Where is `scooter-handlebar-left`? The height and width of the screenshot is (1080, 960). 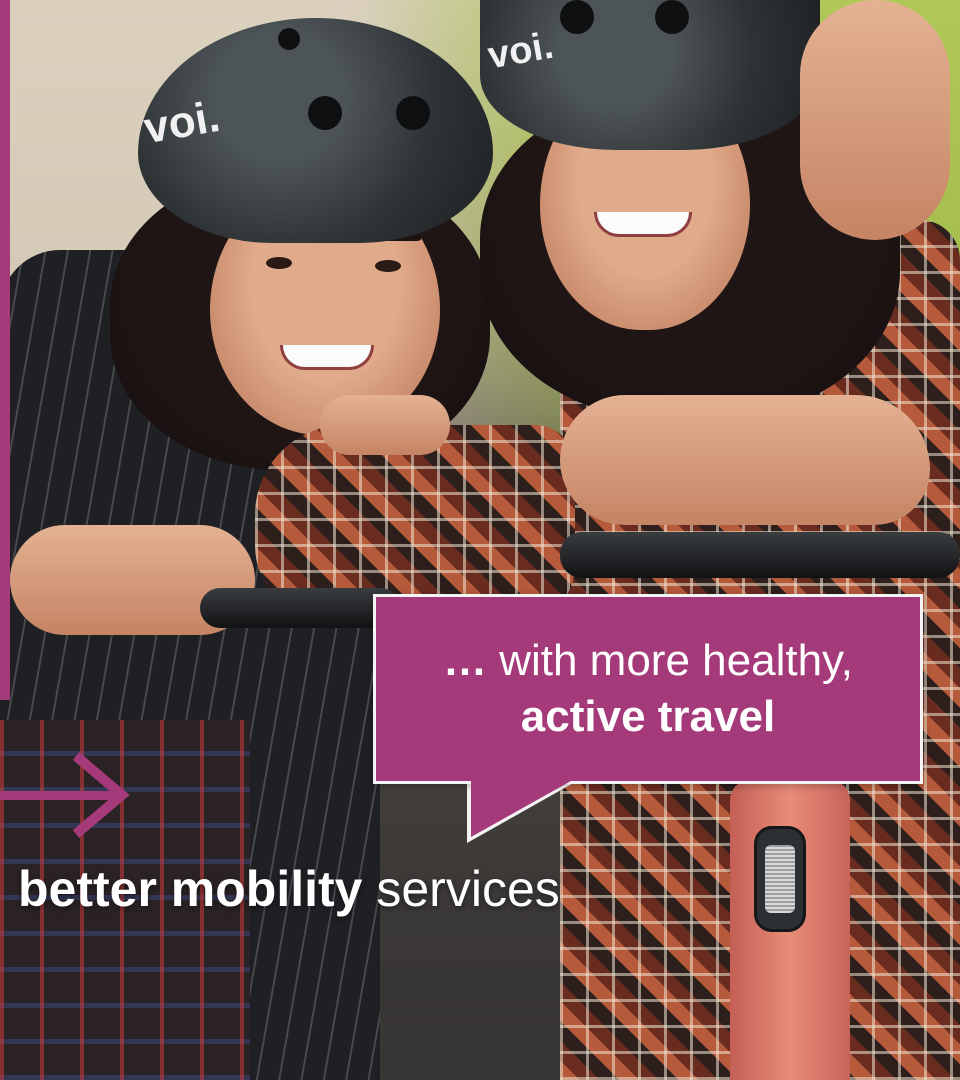
scooter-handlebar-left is located at coordinates (300, 608).